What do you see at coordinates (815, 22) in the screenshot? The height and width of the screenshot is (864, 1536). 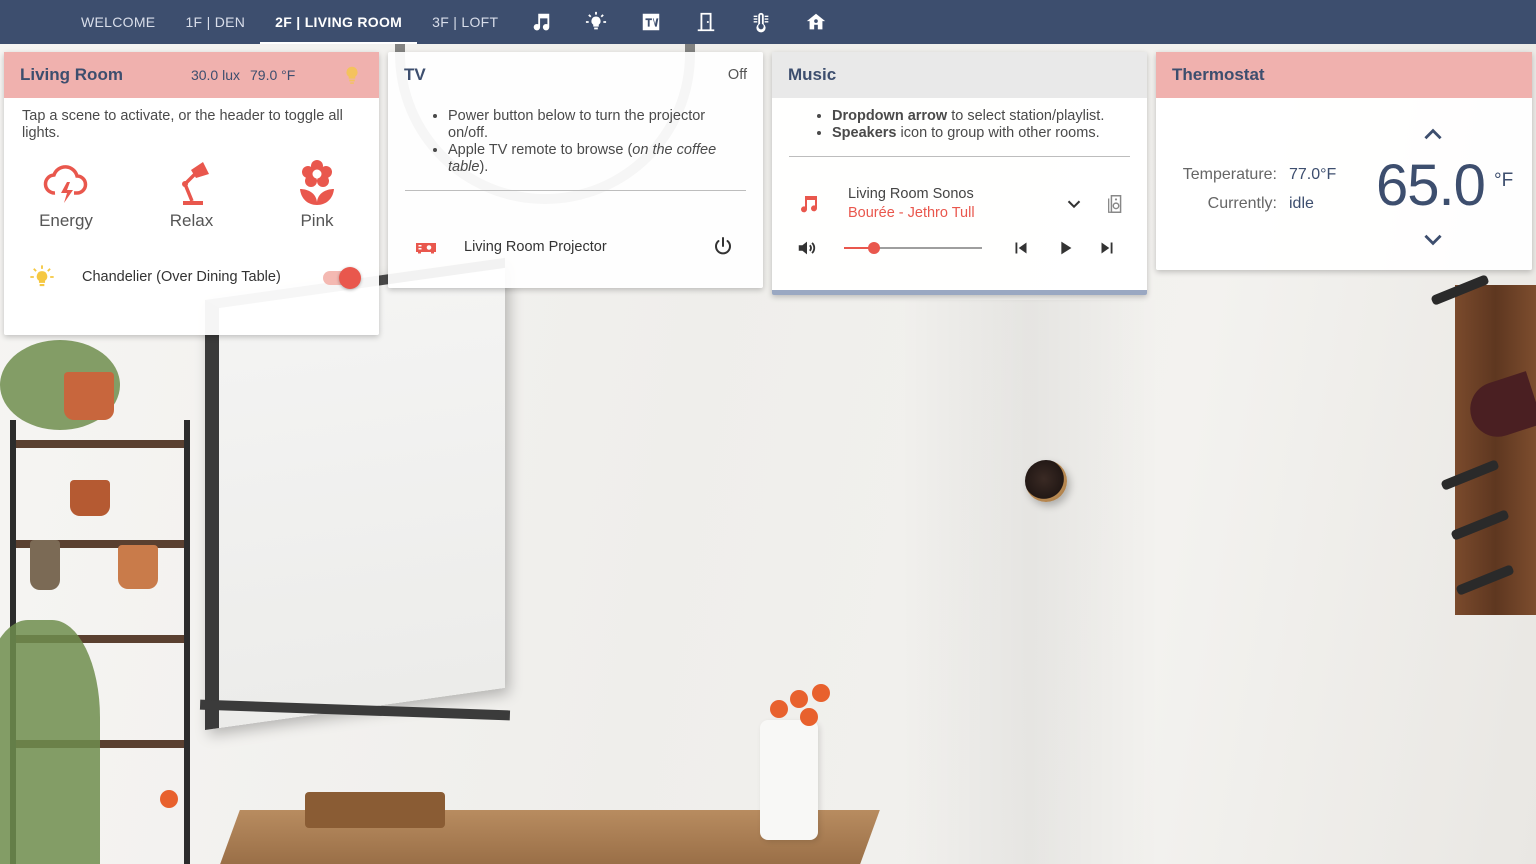 I see `home-icon` at bounding box center [815, 22].